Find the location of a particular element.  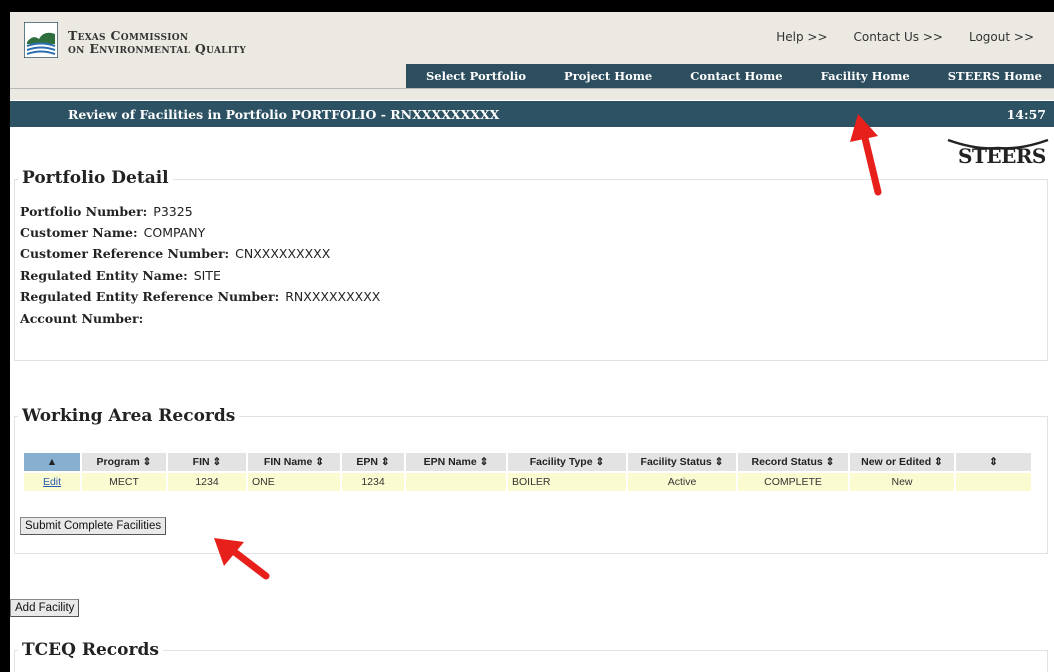

field-label: Account Number: is located at coordinates (82, 318).